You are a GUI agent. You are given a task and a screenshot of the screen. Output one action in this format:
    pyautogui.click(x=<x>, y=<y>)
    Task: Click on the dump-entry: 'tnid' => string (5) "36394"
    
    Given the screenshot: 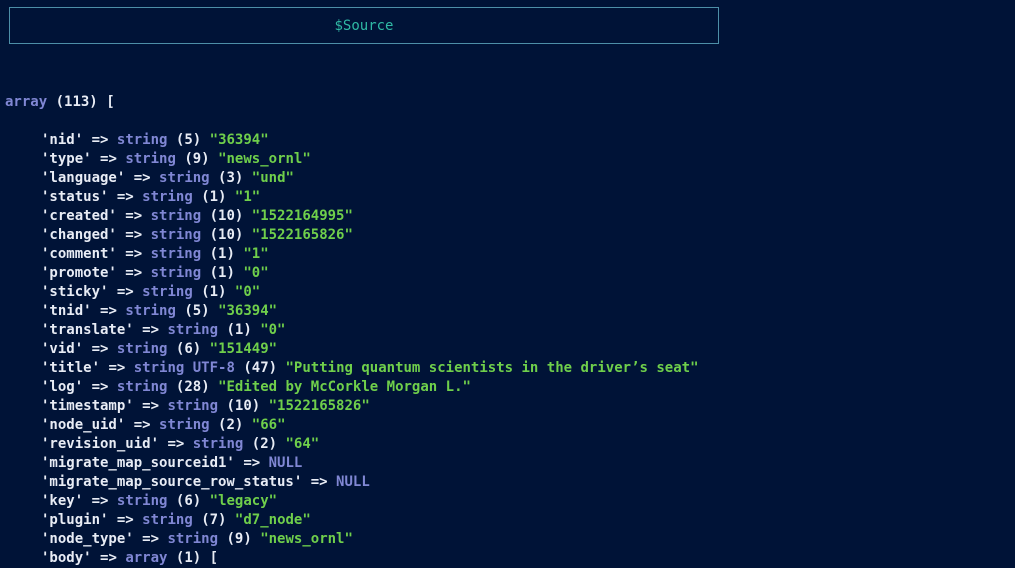 What is the action you would take?
    pyautogui.click(x=352, y=311)
    